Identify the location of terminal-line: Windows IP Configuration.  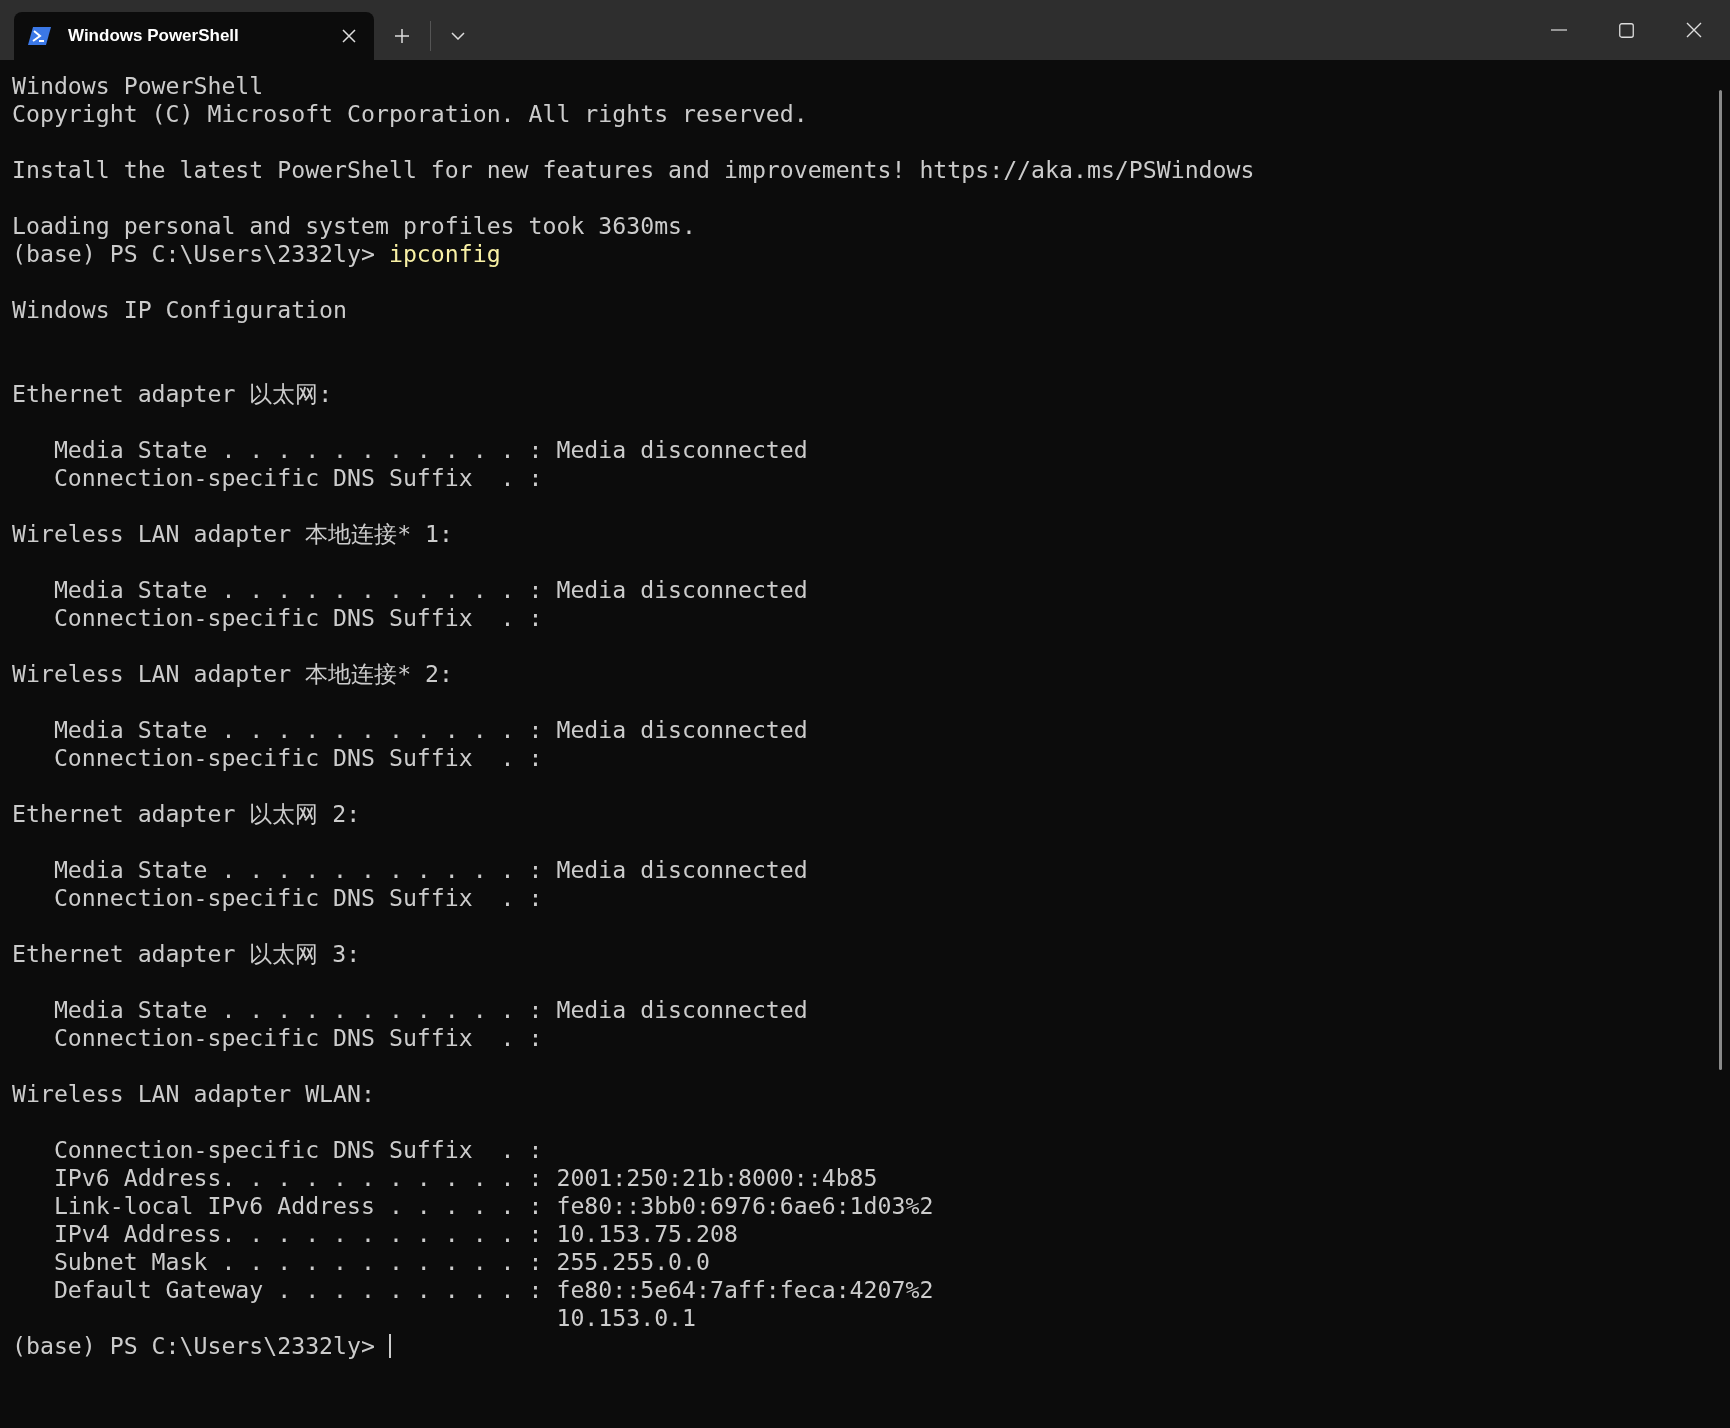
(180, 310).